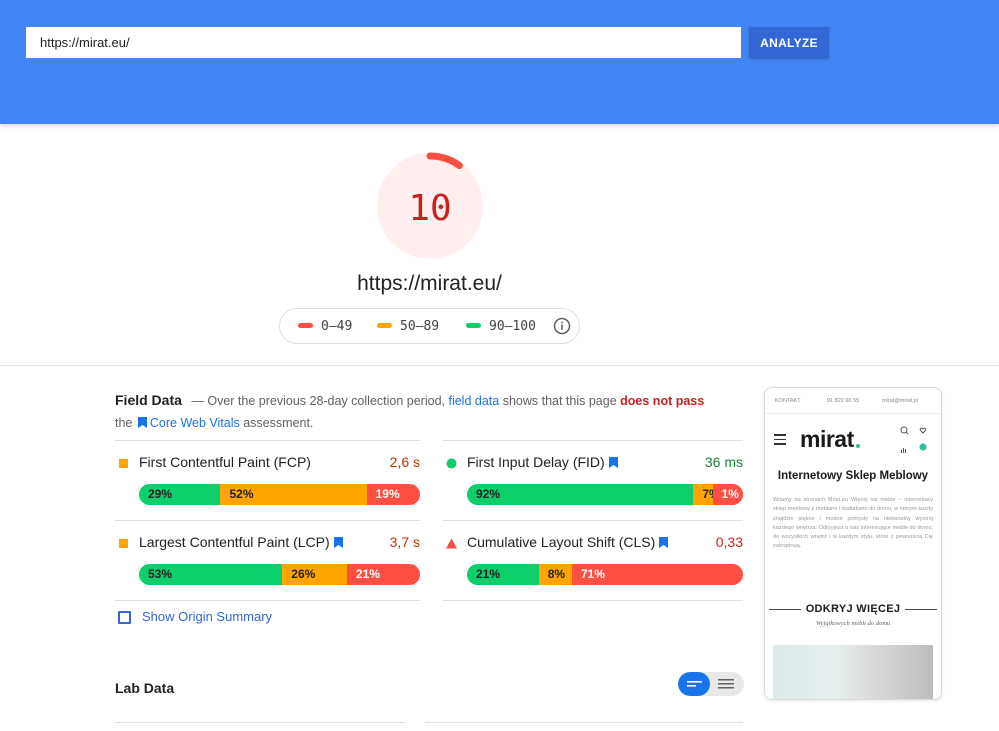 The width and height of the screenshot is (999, 731). I want to click on site-topbar: KONTAKT 91 822 60 55 mirat@mirat.pl, so click(853, 401).